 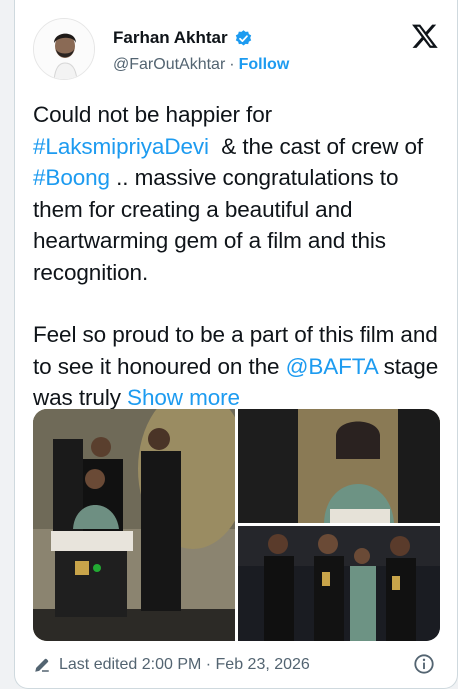 I want to click on show-more-link: Show more, so click(x=183, y=397).